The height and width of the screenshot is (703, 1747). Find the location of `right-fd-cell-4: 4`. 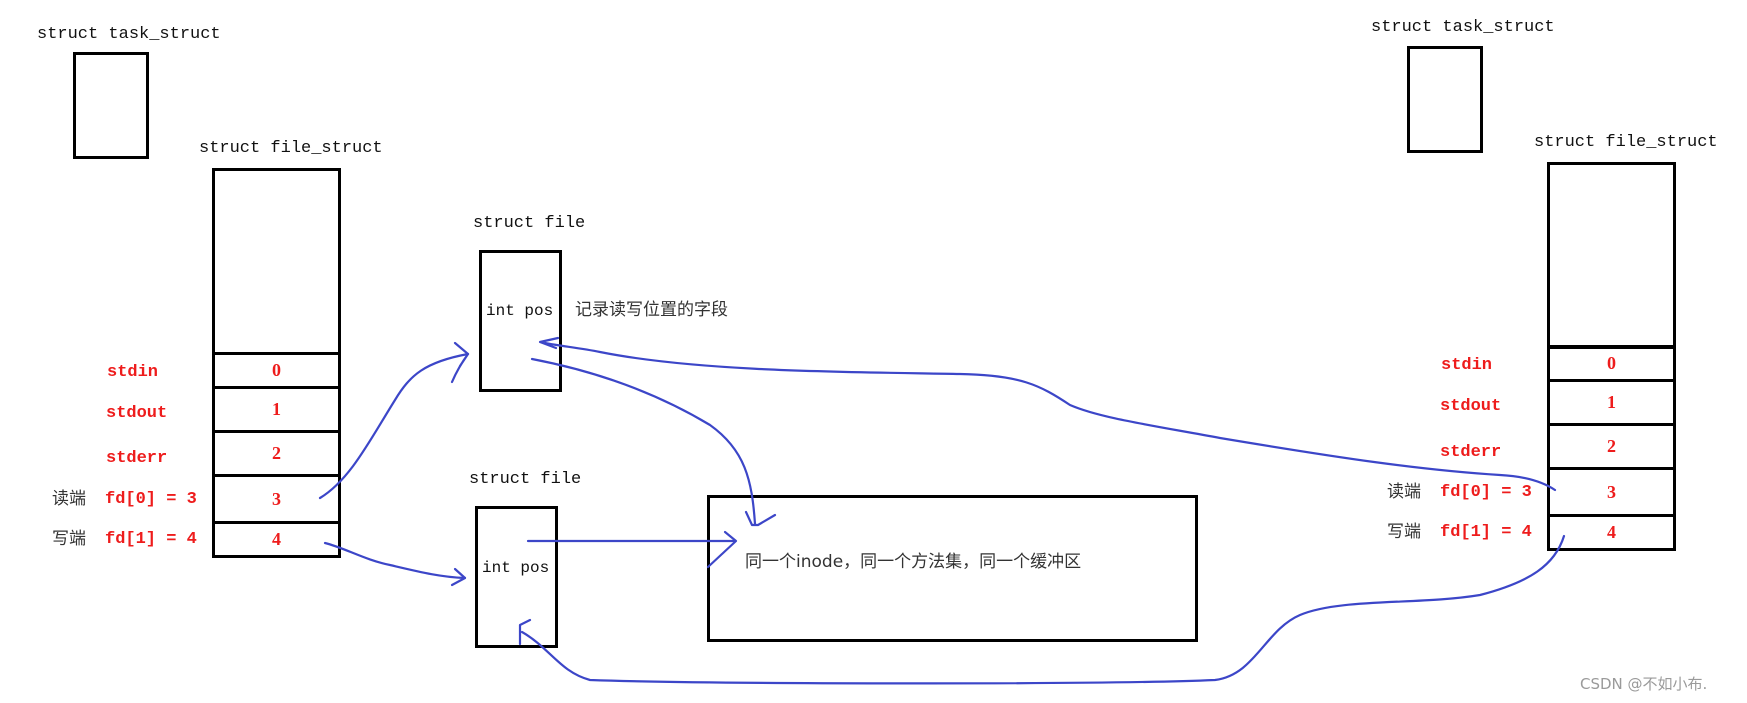

right-fd-cell-4: 4 is located at coordinates (1611, 532).